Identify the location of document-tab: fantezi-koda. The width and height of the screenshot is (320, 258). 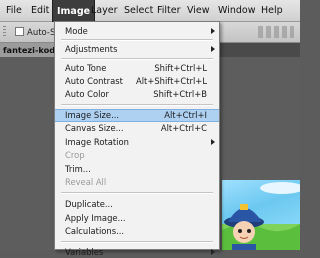
(29, 50).